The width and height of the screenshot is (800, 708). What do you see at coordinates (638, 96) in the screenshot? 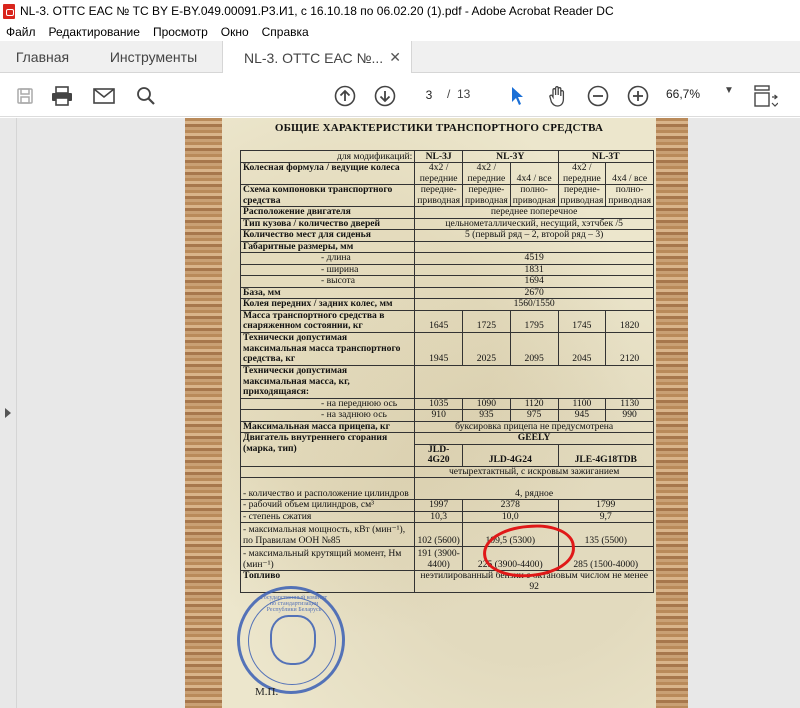
I see `zoom-in-icon` at bounding box center [638, 96].